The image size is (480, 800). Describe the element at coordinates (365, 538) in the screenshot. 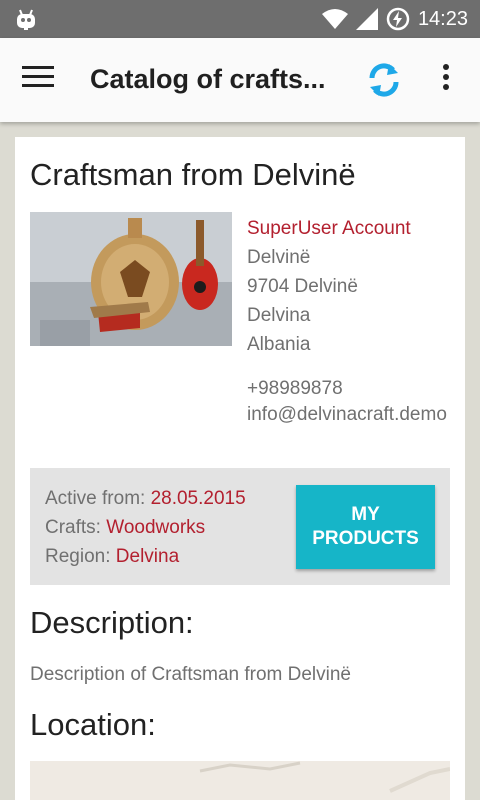

I see `my-products-line2: PRODUCTS` at that location.